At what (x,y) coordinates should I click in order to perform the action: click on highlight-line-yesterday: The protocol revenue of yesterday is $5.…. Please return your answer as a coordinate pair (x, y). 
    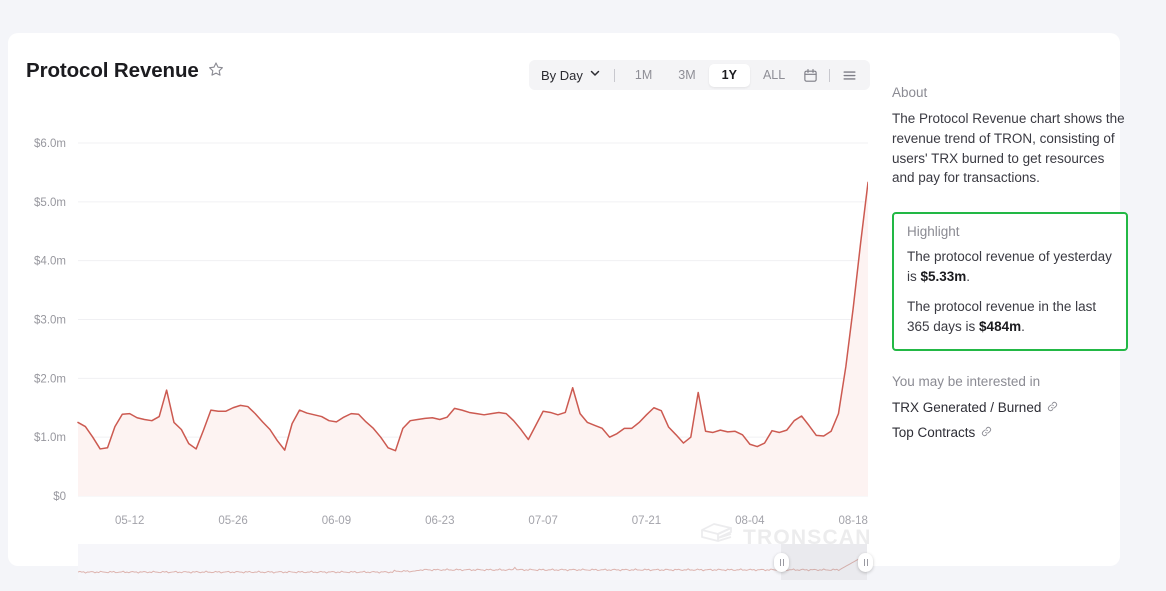
    Looking at the image, I should click on (1010, 267).